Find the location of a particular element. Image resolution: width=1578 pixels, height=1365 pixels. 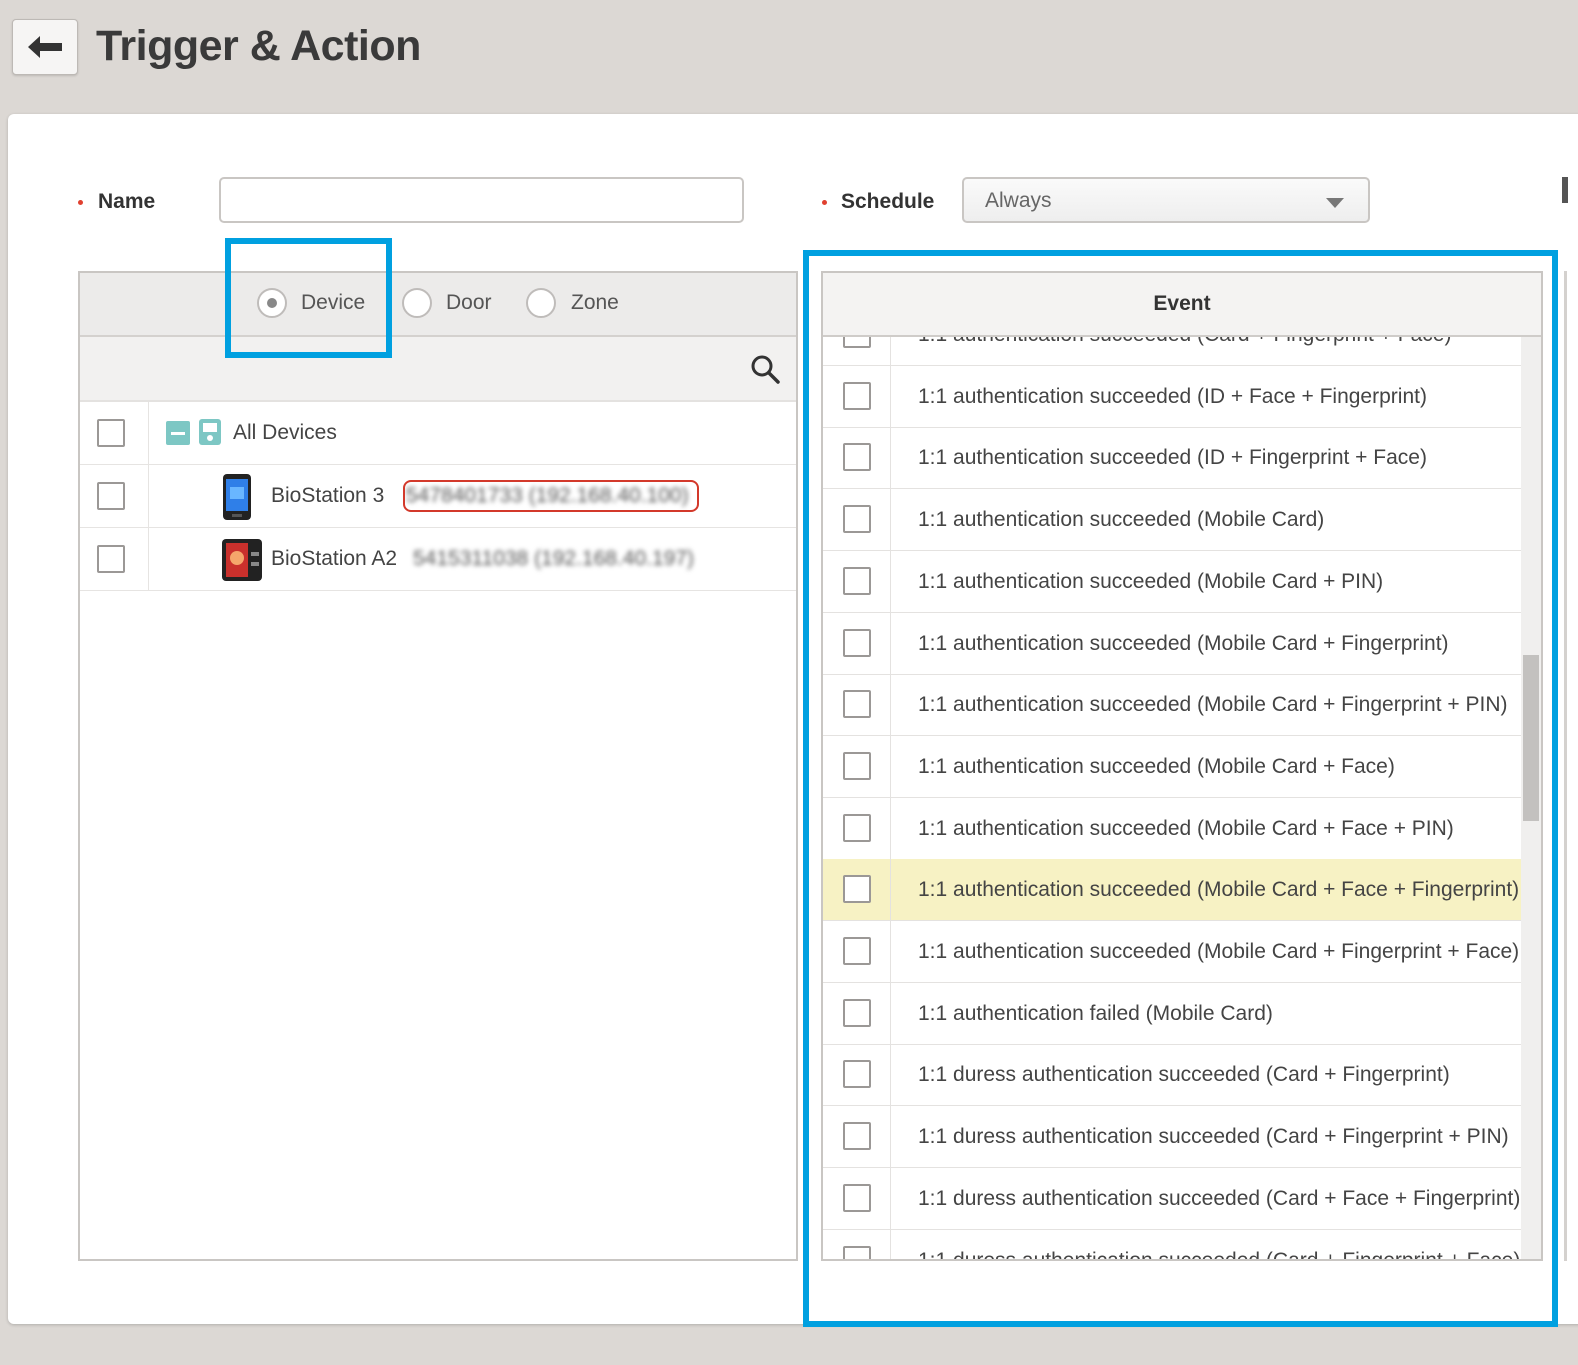

biostation-3-device-icon is located at coordinates (237, 497).